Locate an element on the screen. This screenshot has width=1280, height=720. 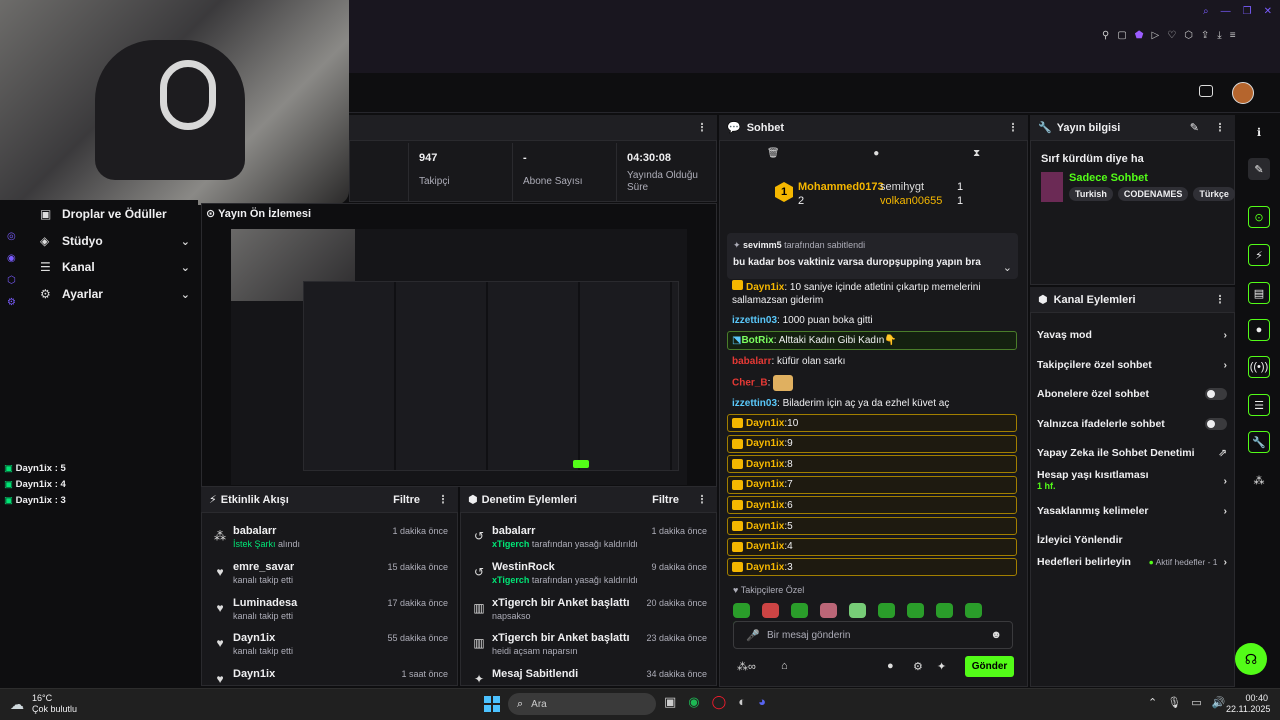
avatar is located at coordinates (1243, 93).